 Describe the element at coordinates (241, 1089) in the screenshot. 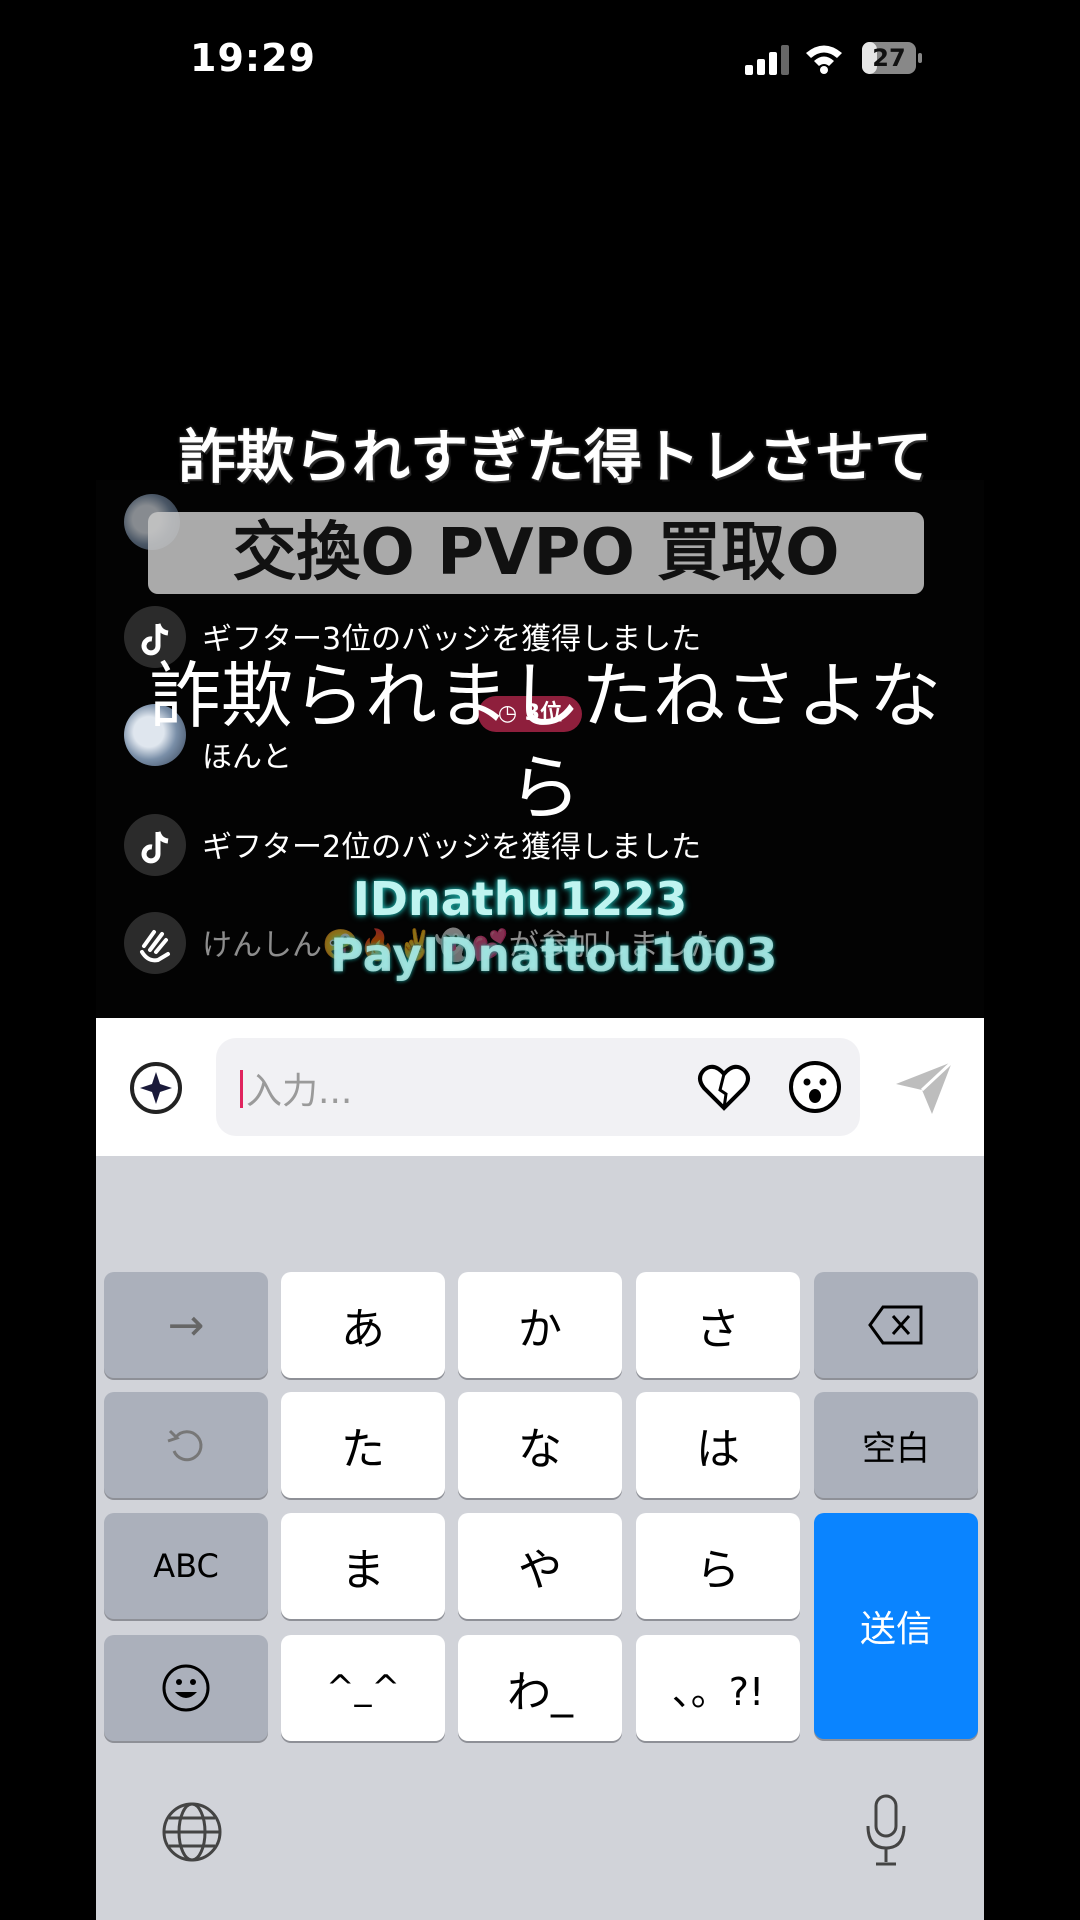

I see `text-caret` at that location.